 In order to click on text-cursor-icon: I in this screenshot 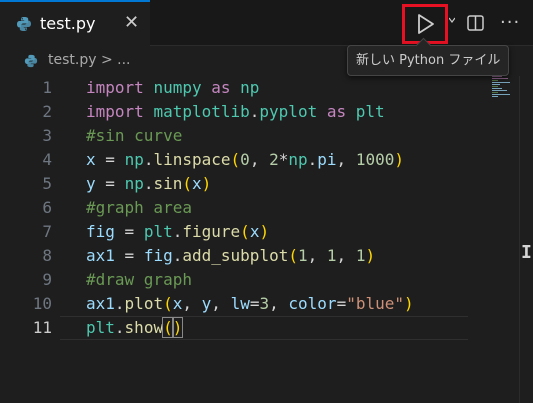, I will do `click(526, 252)`.